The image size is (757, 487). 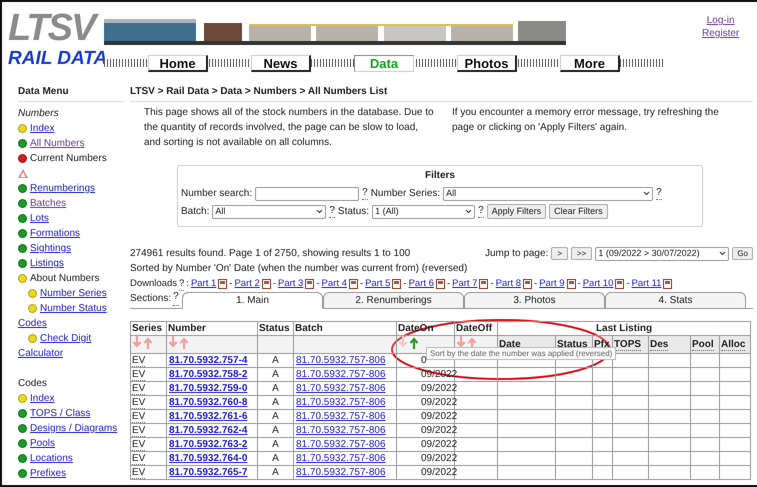 I want to click on menu-link: All Numbers, so click(x=57, y=143).